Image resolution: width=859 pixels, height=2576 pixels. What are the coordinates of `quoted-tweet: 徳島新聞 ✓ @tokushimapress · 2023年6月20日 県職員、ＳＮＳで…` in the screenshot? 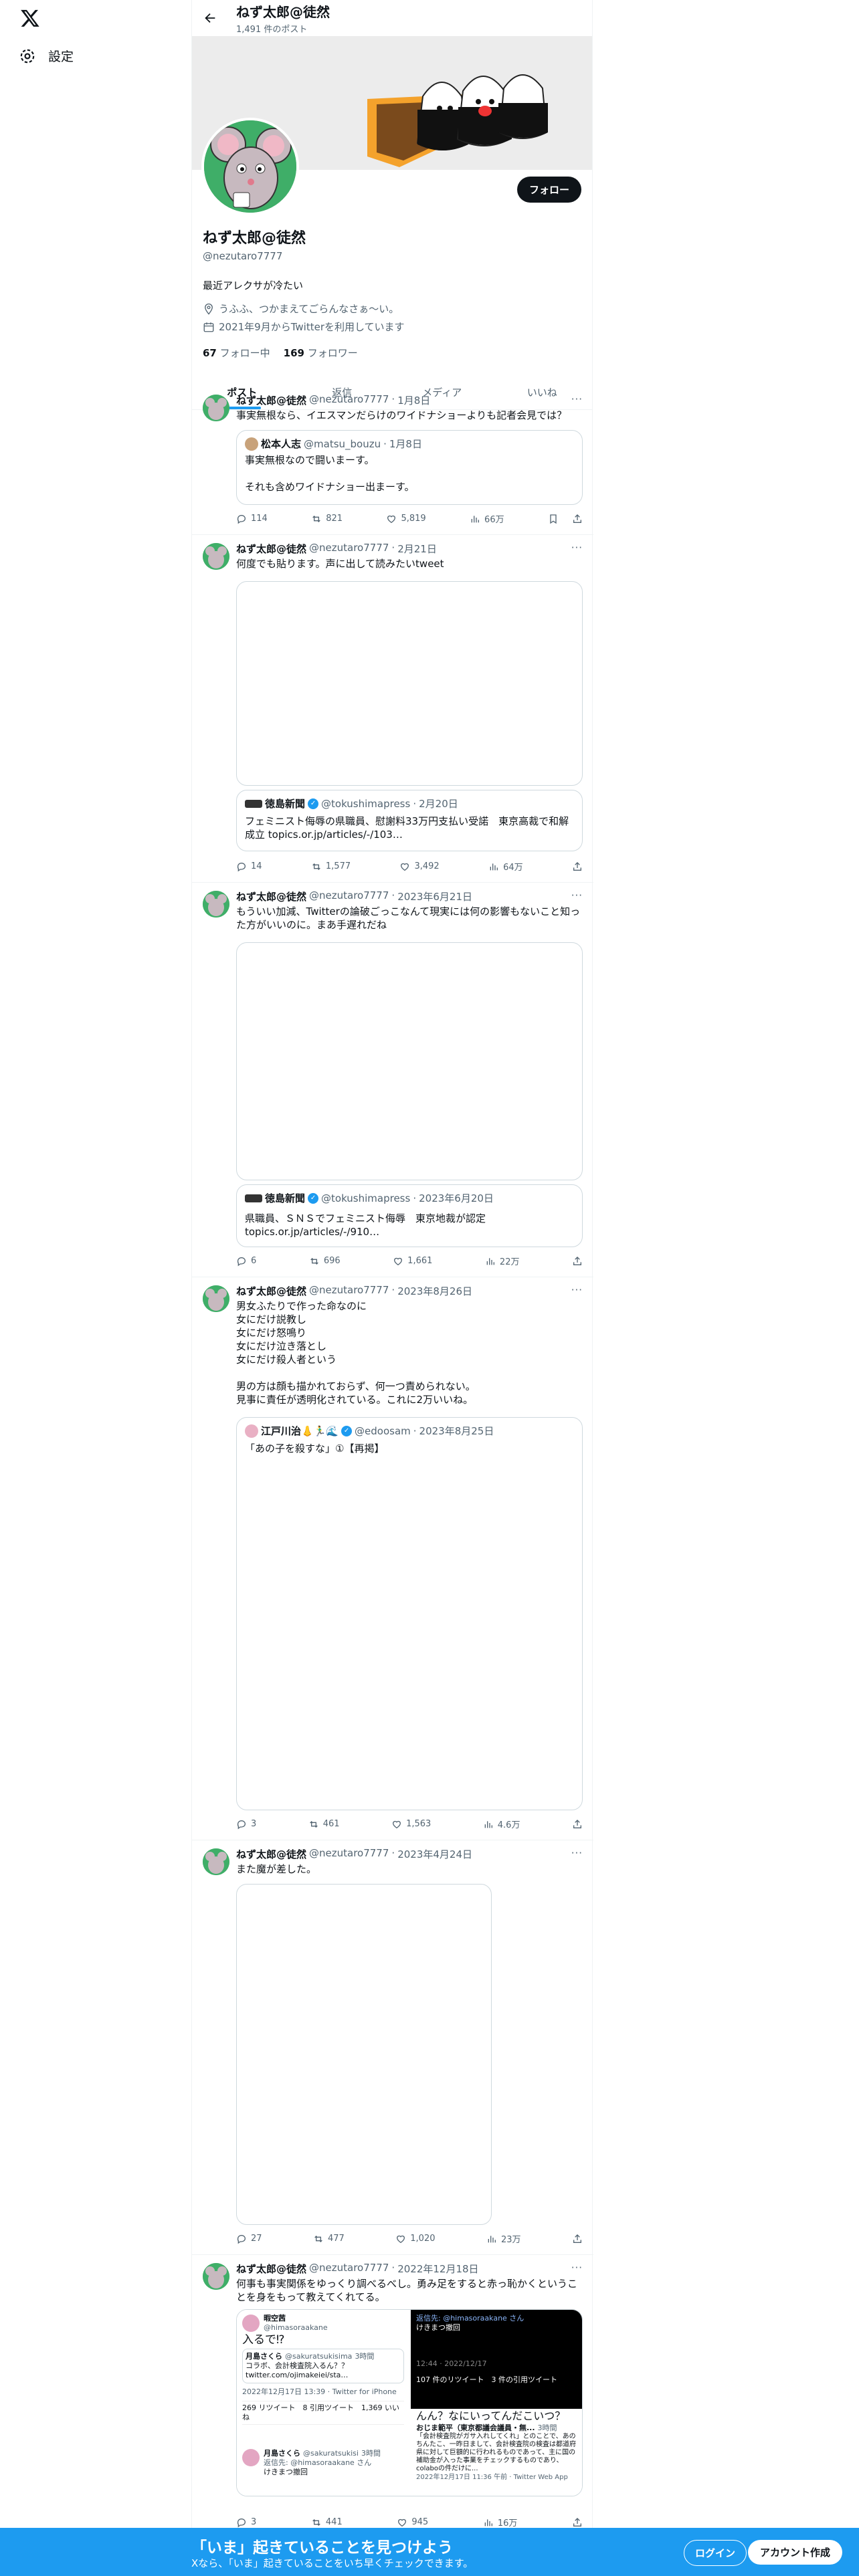 It's located at (410, 1215).